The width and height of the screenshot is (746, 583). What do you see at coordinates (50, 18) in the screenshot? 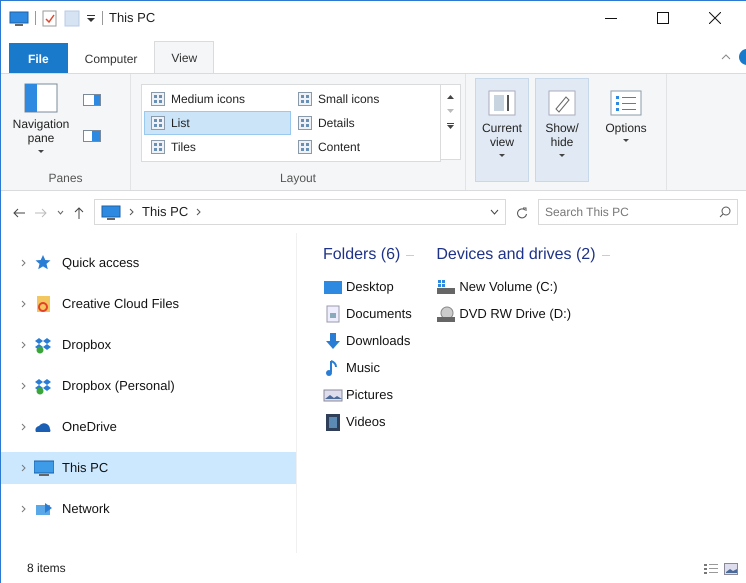
I see `properties-icon` at bounding box center [50, 18].